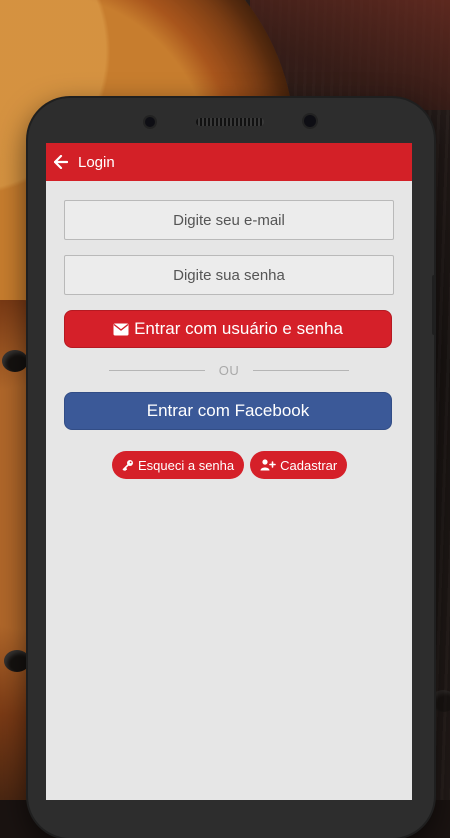 Image resolution: width=450 pixels, height=838 pixels. What do you see at coordinates (150, 122) in the screenshot?
I see `proximity-sensor` at bounding box center [150, 122].